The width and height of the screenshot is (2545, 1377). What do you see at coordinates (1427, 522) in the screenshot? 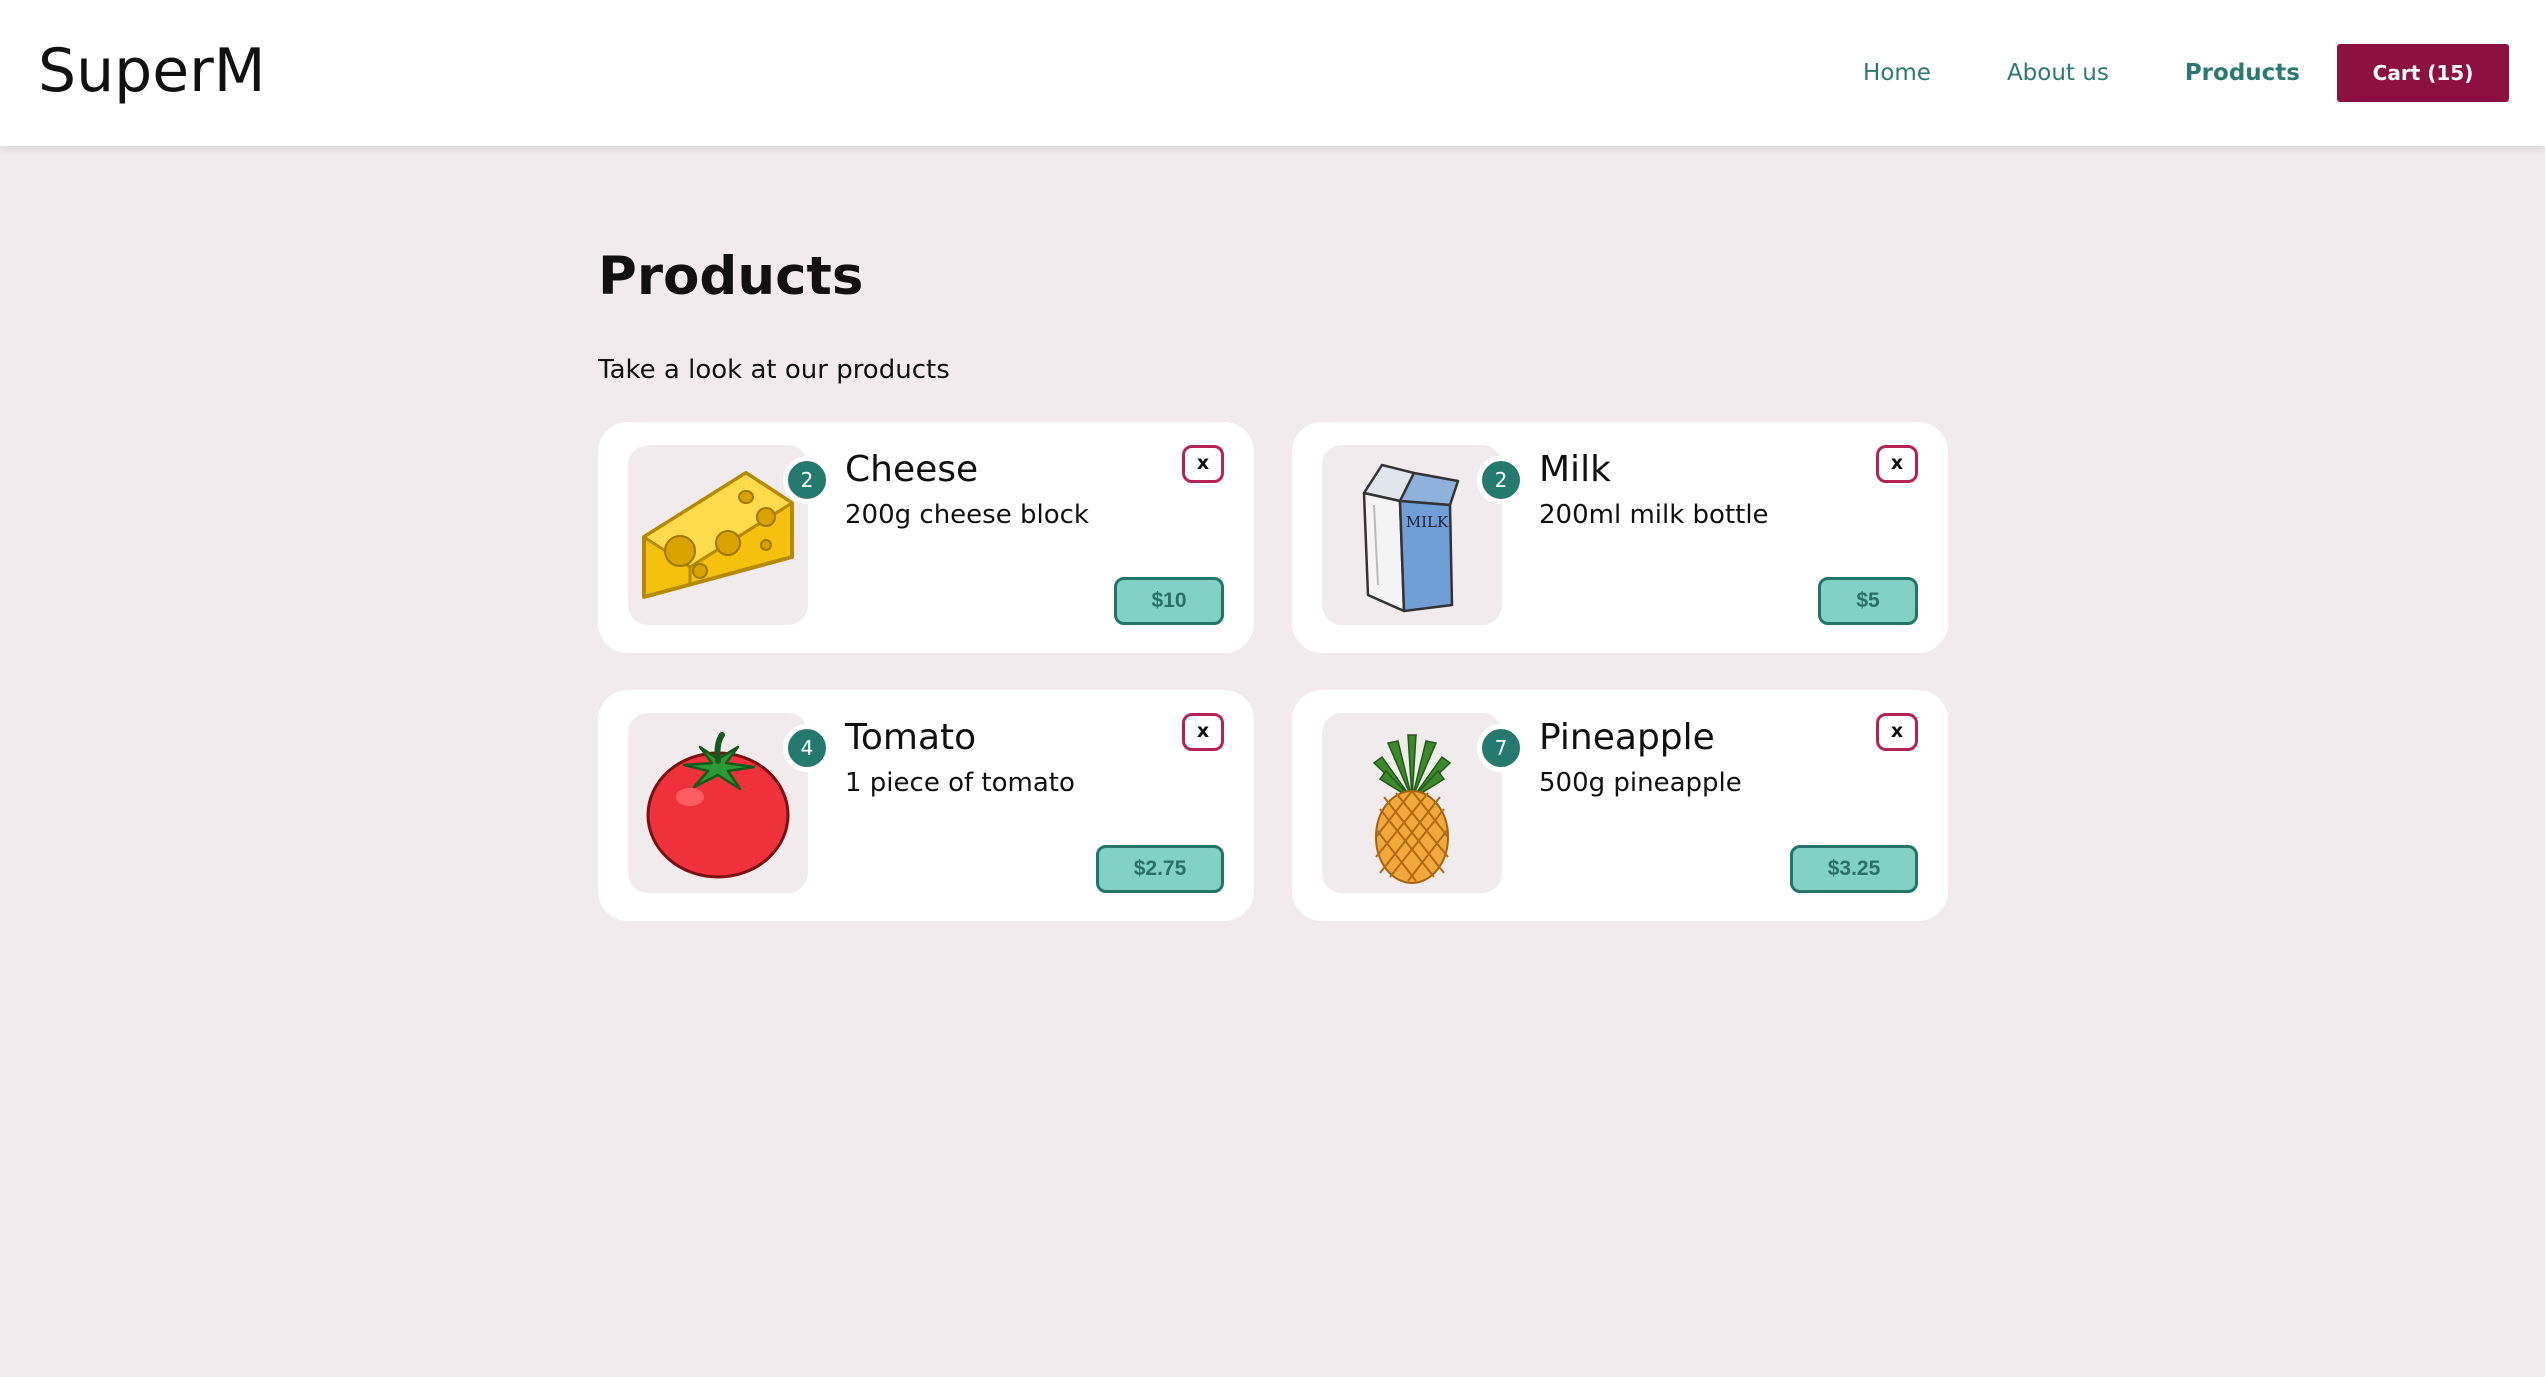
I see `milk-label: MILK` at bounding box center [1427, 522].